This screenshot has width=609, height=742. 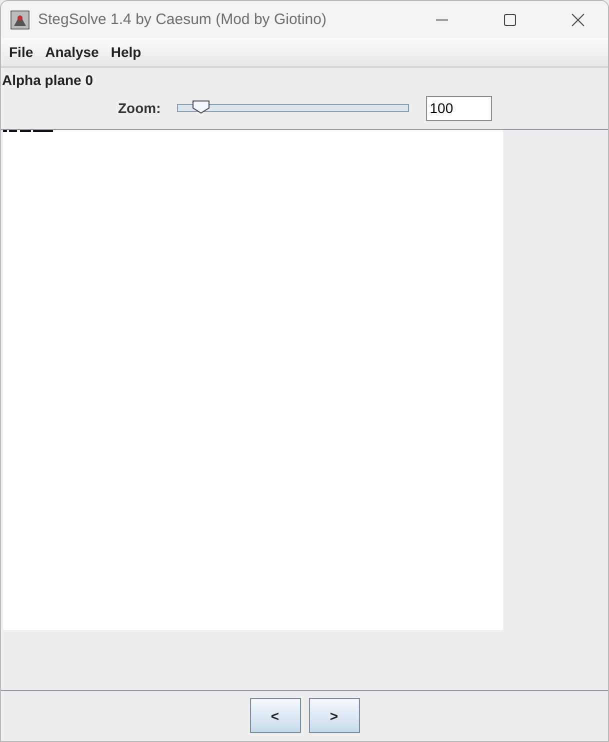 I want to click on zoom-label: Zoom:, so click(x=139, y=108).